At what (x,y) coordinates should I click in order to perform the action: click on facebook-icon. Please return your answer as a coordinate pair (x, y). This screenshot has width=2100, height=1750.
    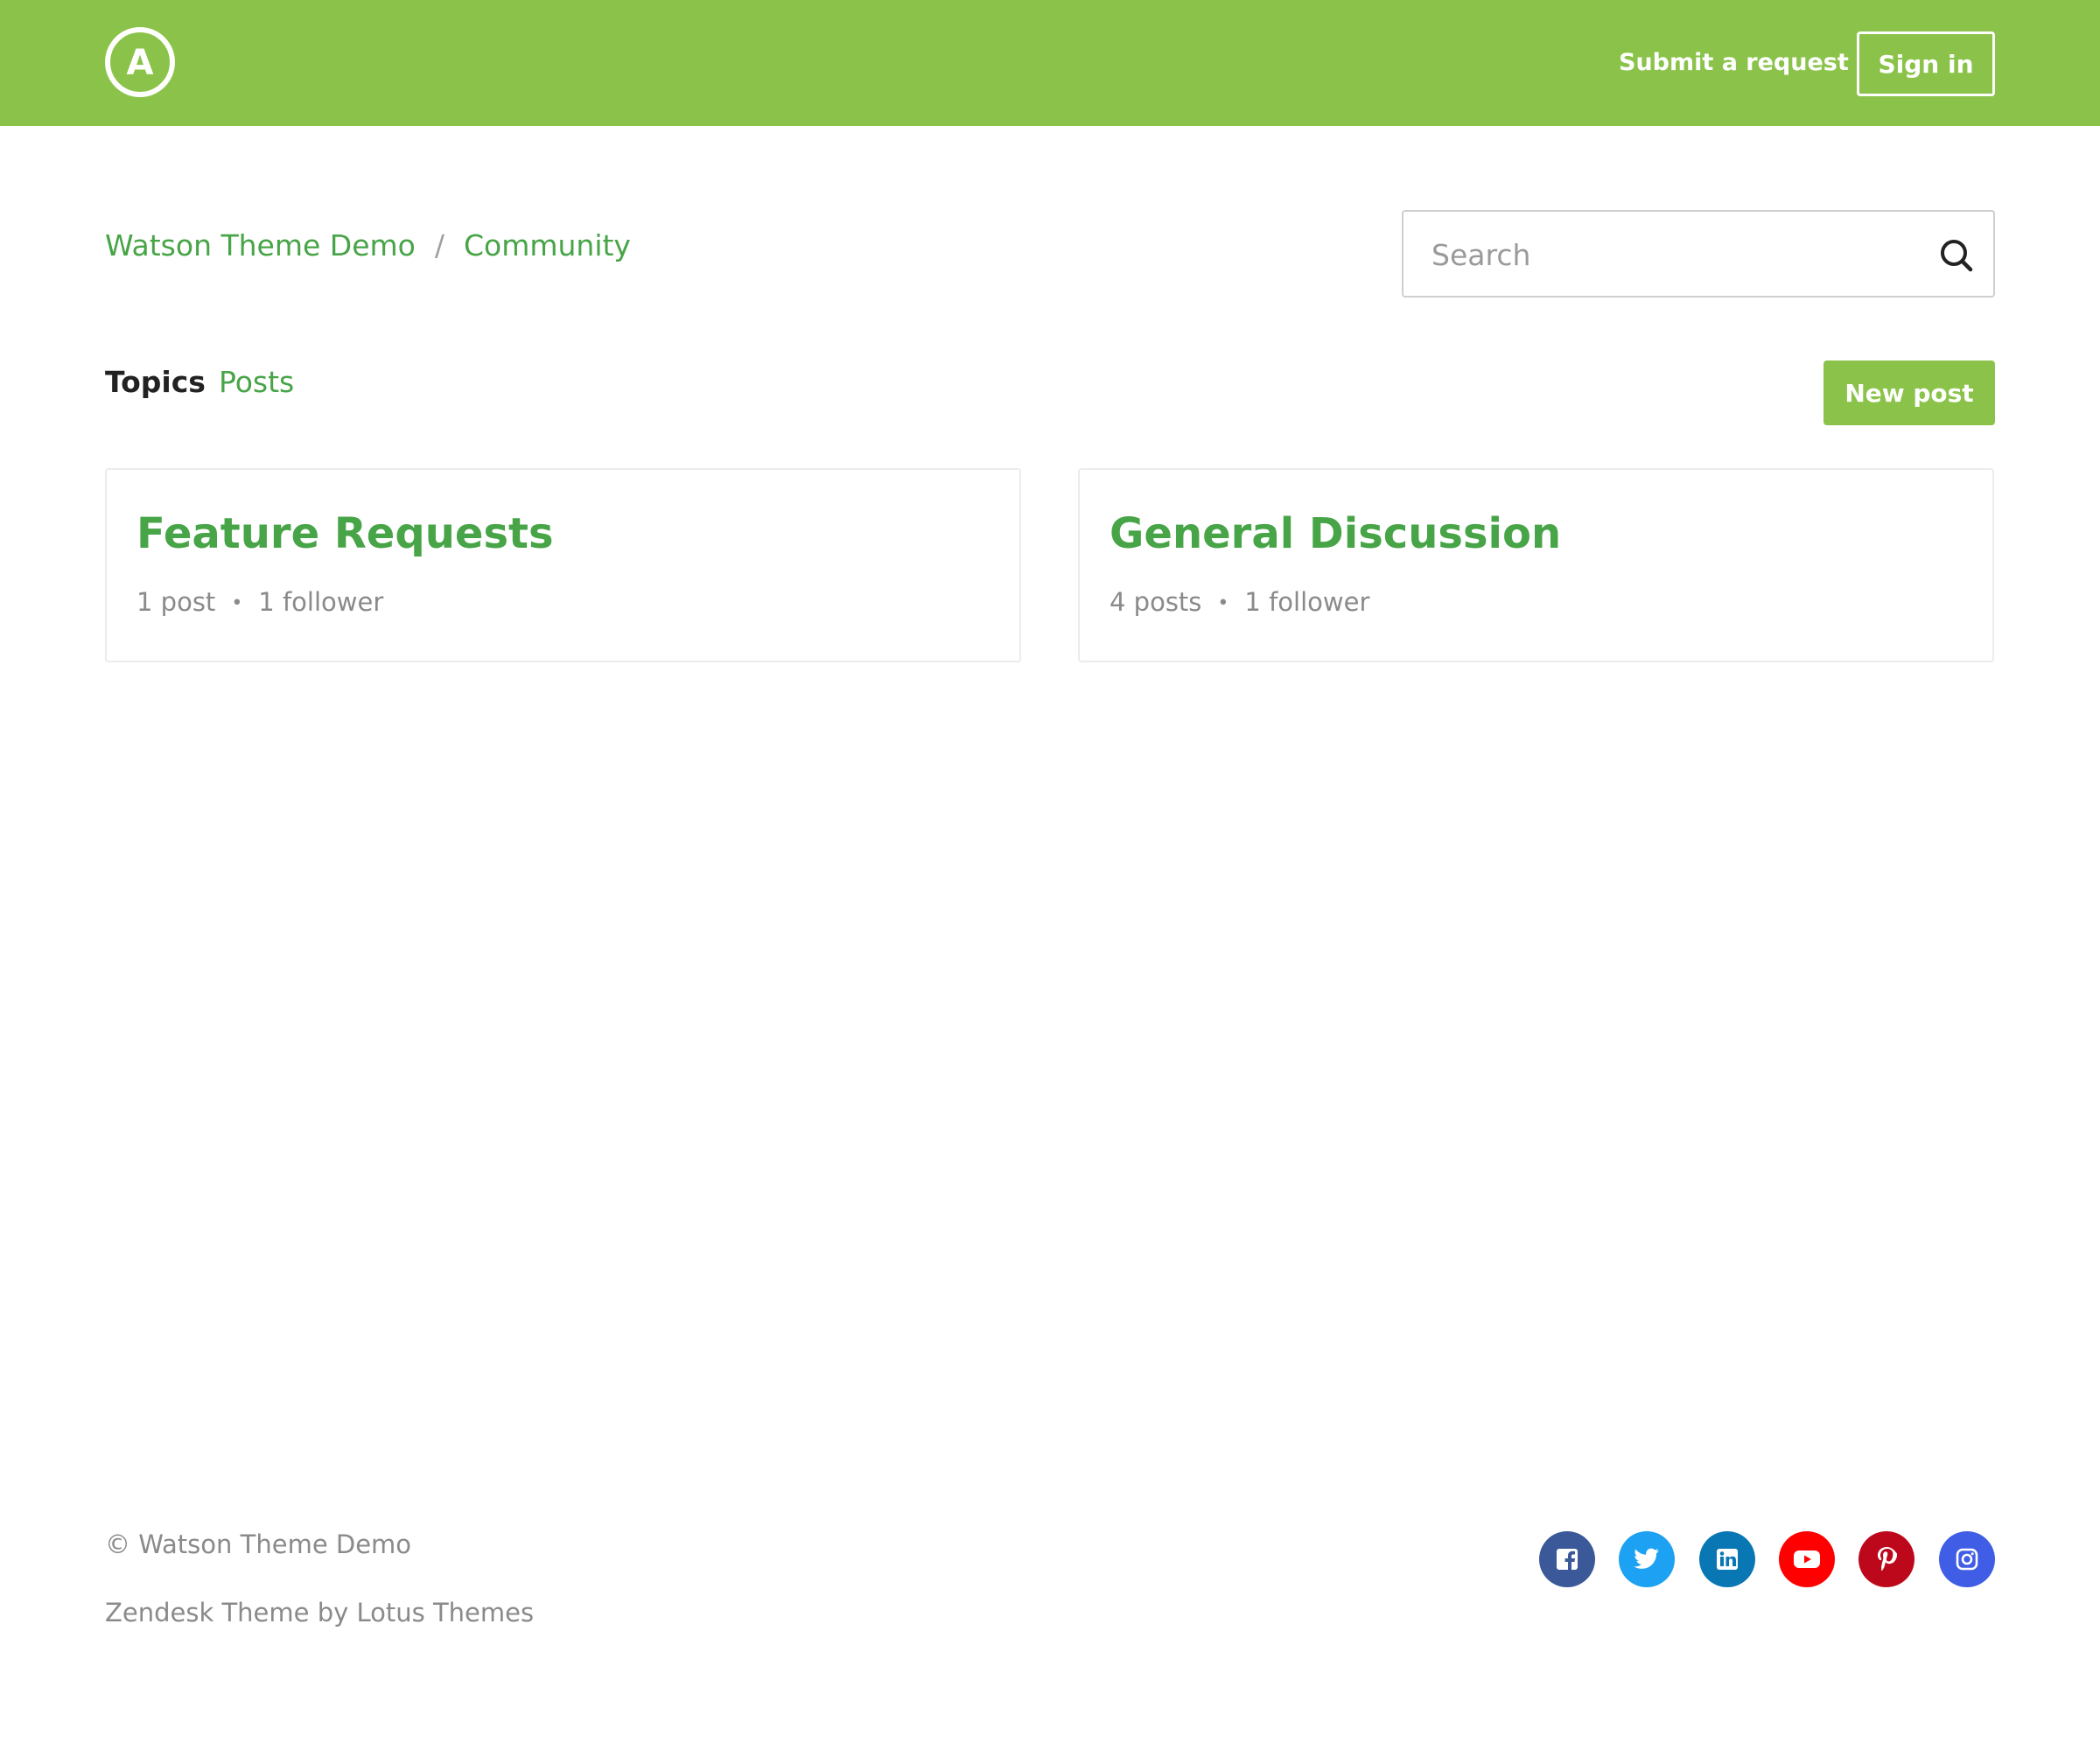
    Looking at the image, I should click on (1567, 1559).